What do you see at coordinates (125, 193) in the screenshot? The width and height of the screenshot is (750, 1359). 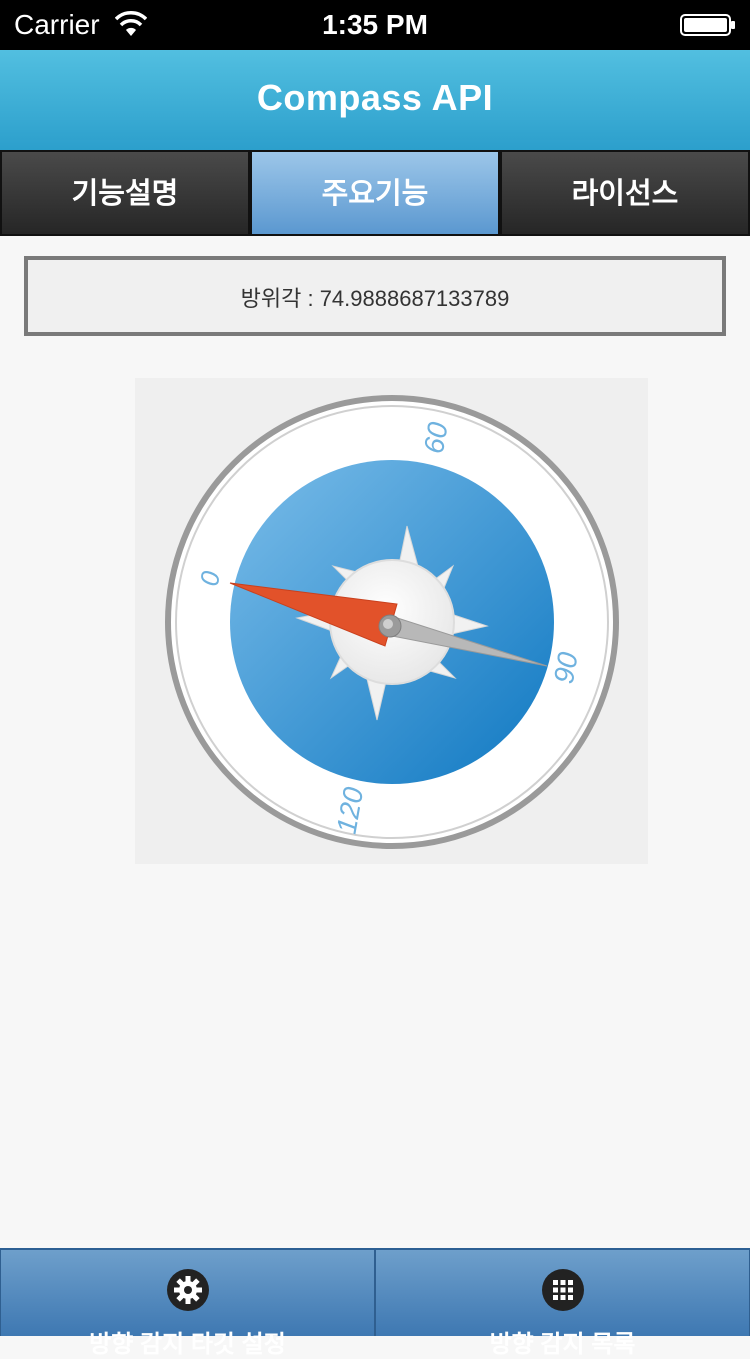 I see `tab-description: 기능설명` at bounding box center [125, 193].